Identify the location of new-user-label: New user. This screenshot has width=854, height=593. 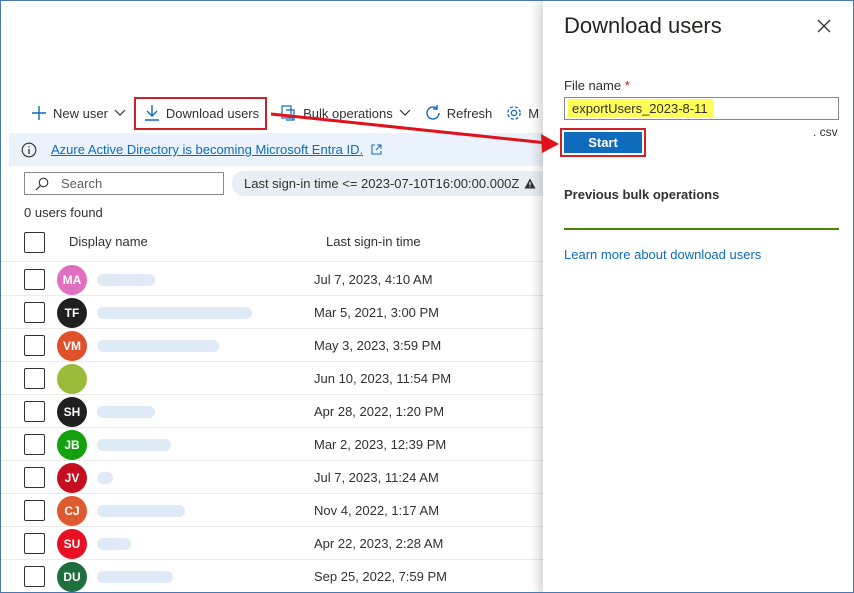
(80, 113).